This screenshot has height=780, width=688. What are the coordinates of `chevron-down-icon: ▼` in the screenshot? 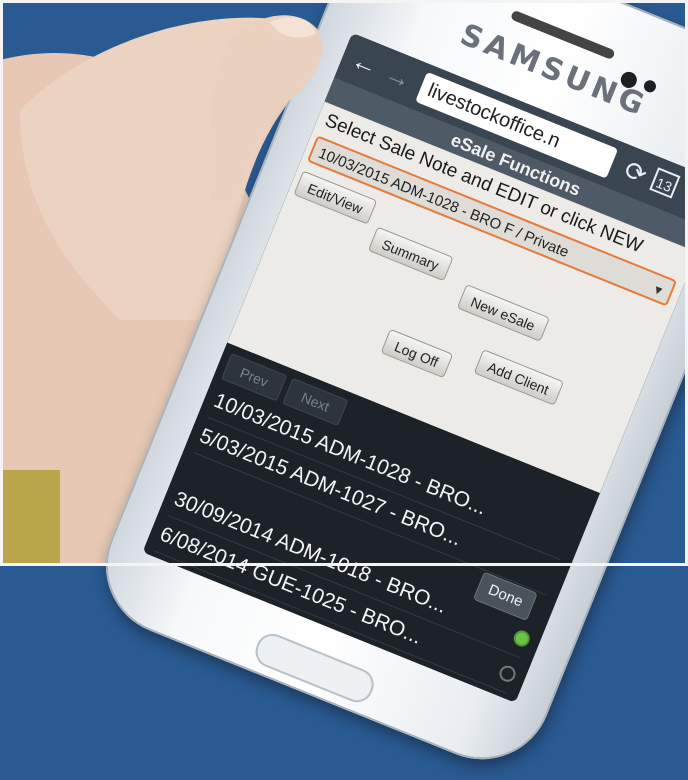 It's located at (658, 290).